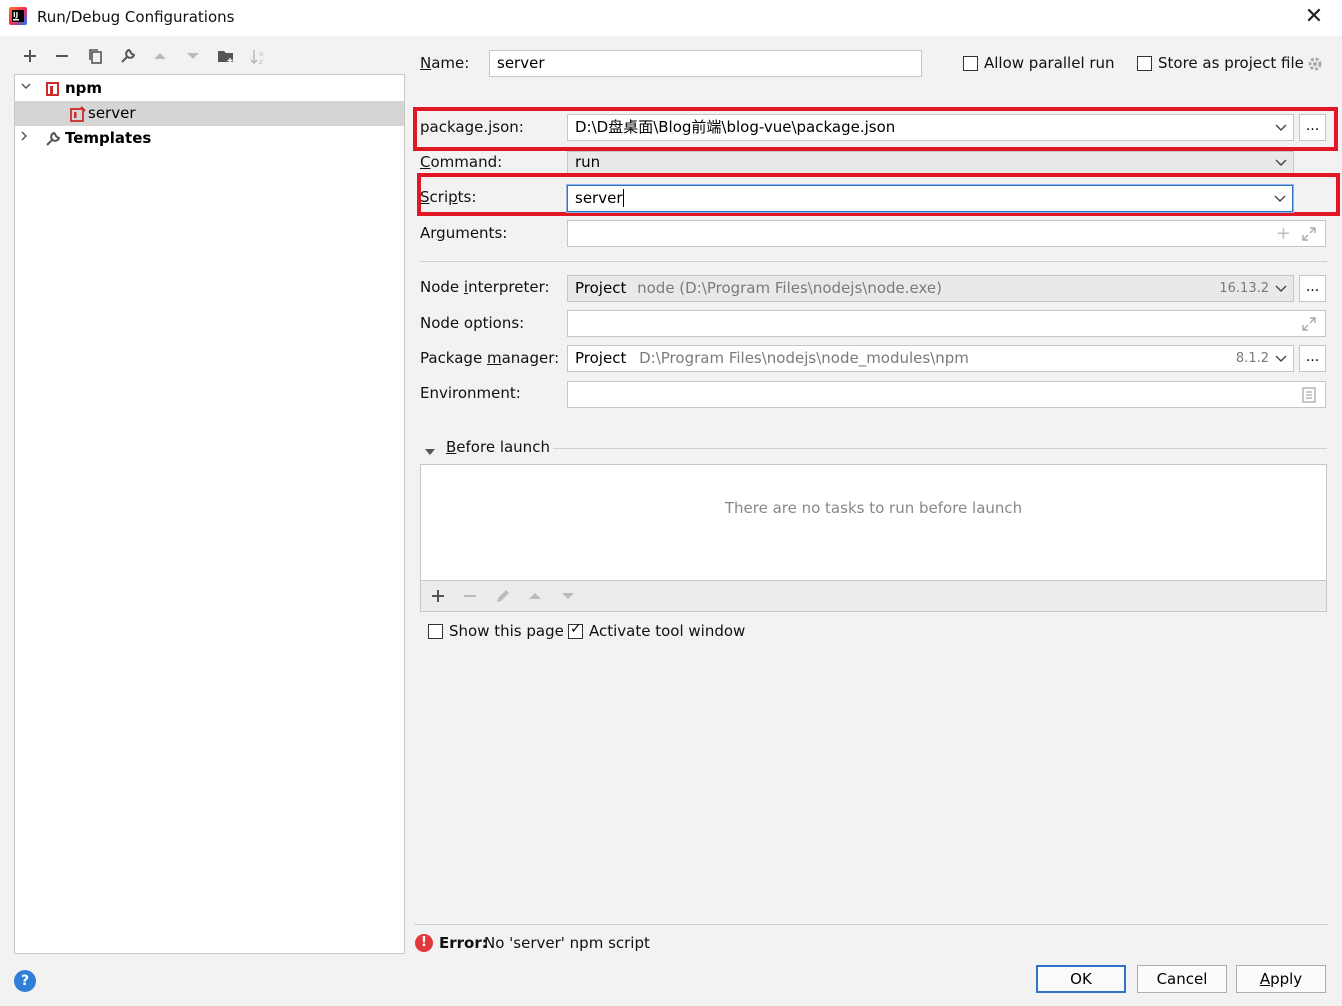 Image resolution: width=1342 pixels, height=1006 pixels. Describe the element at coordinates (490, 358) in the screenshot. I see `package-manager-label: Package manager:` at that location.